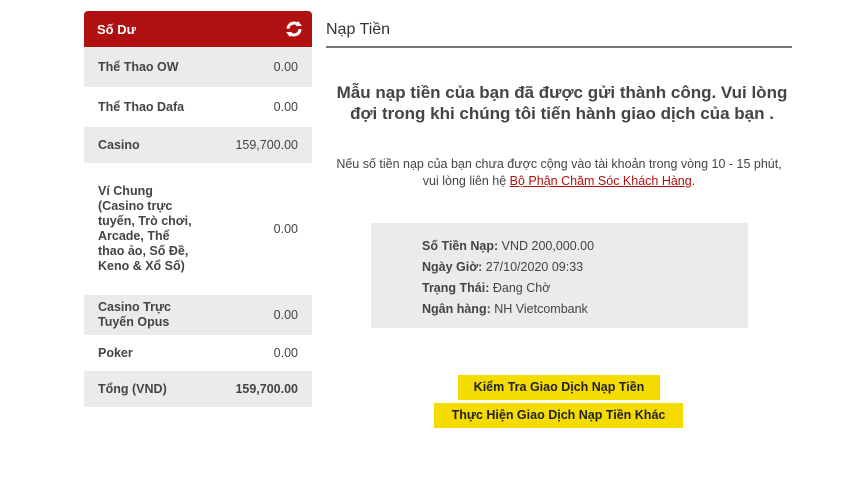 Image resolution: width=851 pixels, height=477 pixels. What do you see at coordinates (132, 388) in the screenshot?
I see `balance-total-label: Tổng (VND)` at bounding box center [132, 388].